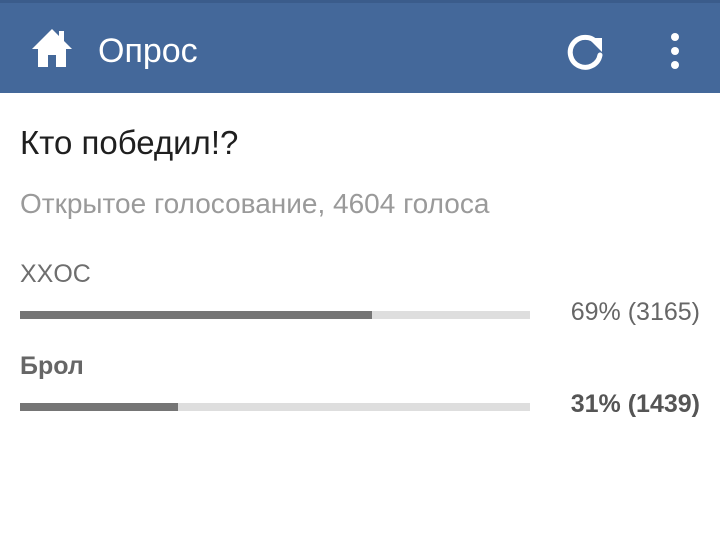  I want to click on home-button, so click(52, 49).